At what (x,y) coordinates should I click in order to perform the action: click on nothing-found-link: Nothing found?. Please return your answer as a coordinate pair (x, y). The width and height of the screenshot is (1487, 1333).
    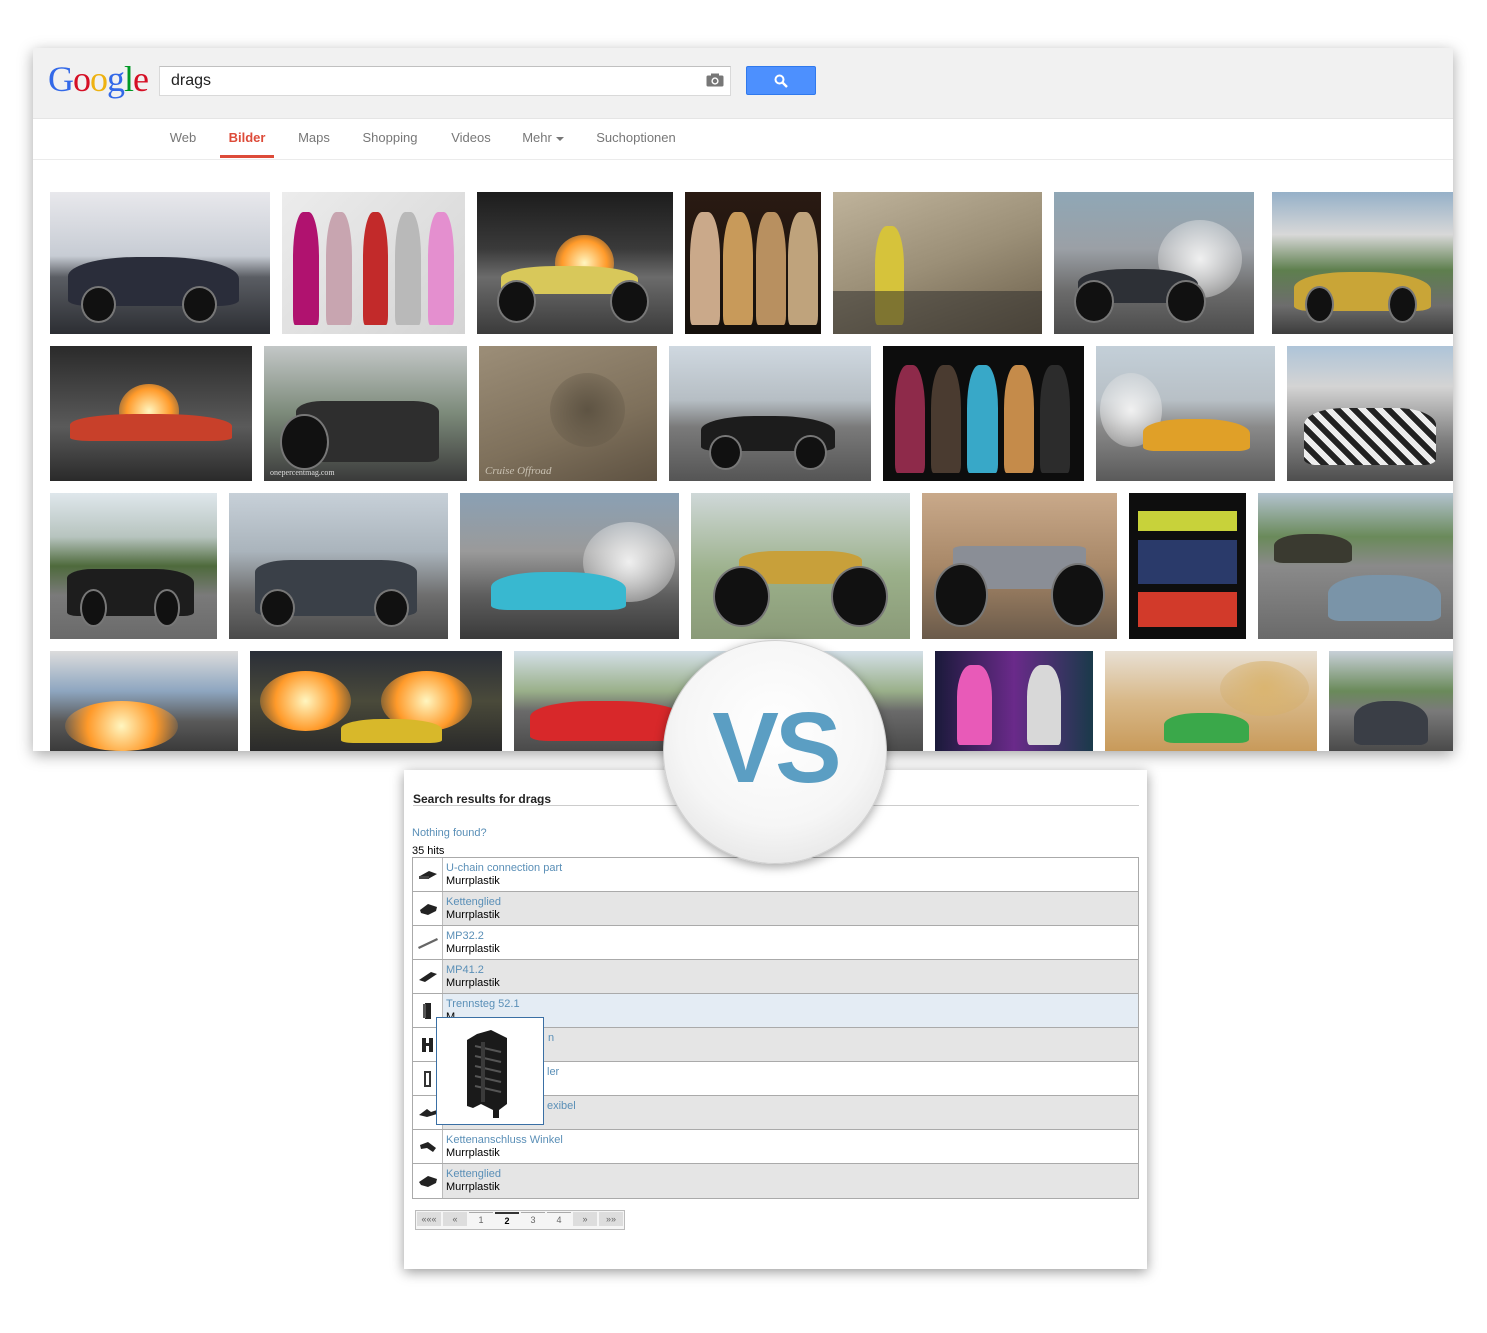
    Looking at the image, I should click on (449, 833).